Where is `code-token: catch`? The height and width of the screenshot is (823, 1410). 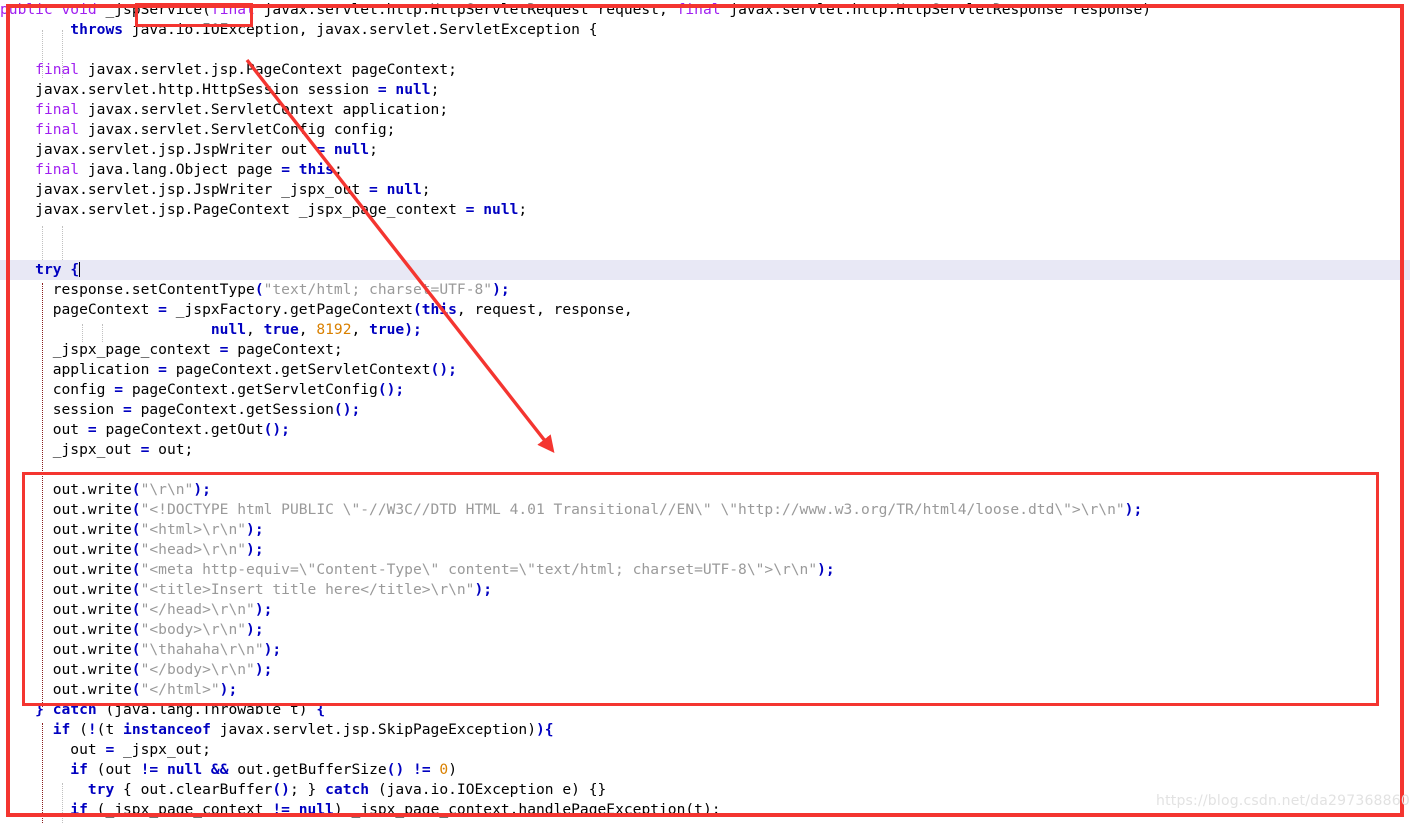 code-token: catch is located at coordinates (347, 789).